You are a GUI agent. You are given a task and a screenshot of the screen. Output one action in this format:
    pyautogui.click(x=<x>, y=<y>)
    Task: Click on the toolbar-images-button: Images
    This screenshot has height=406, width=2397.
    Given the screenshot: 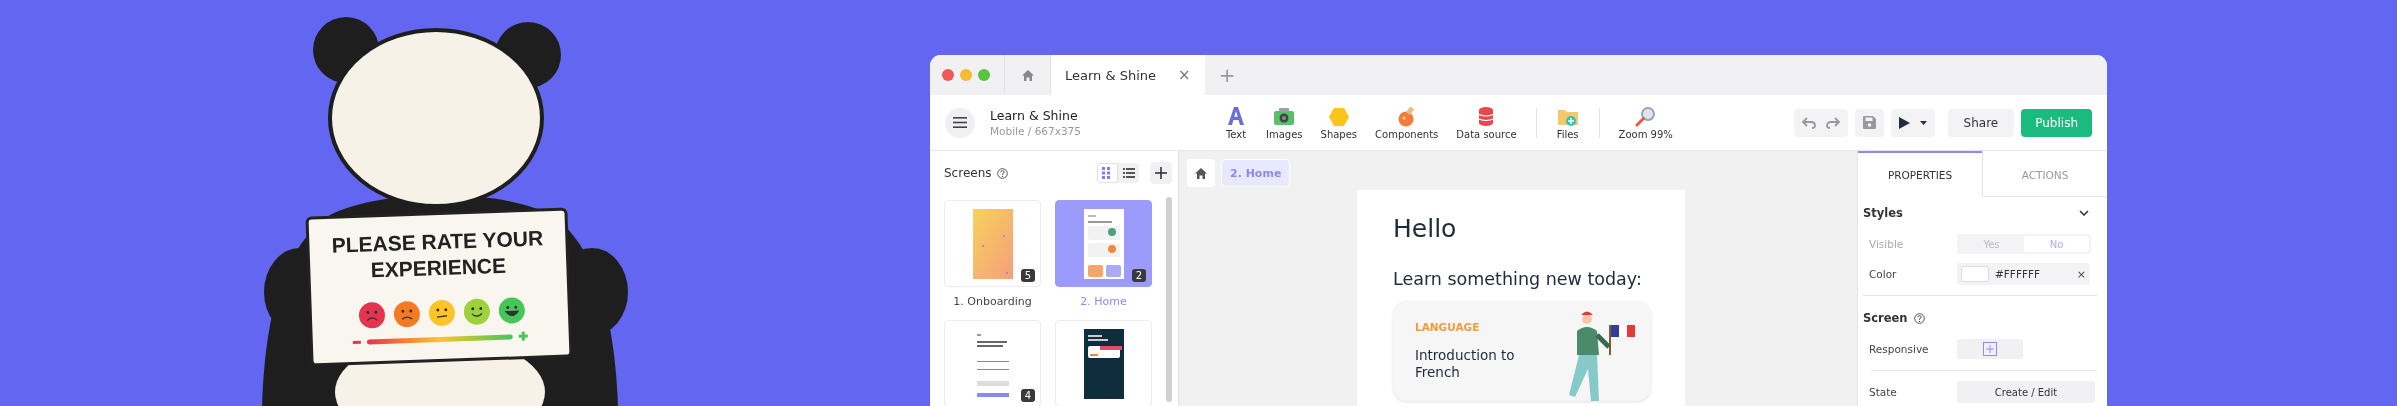 What is the action you would take?
    pyautogui.click(x=1284, y=122)
    